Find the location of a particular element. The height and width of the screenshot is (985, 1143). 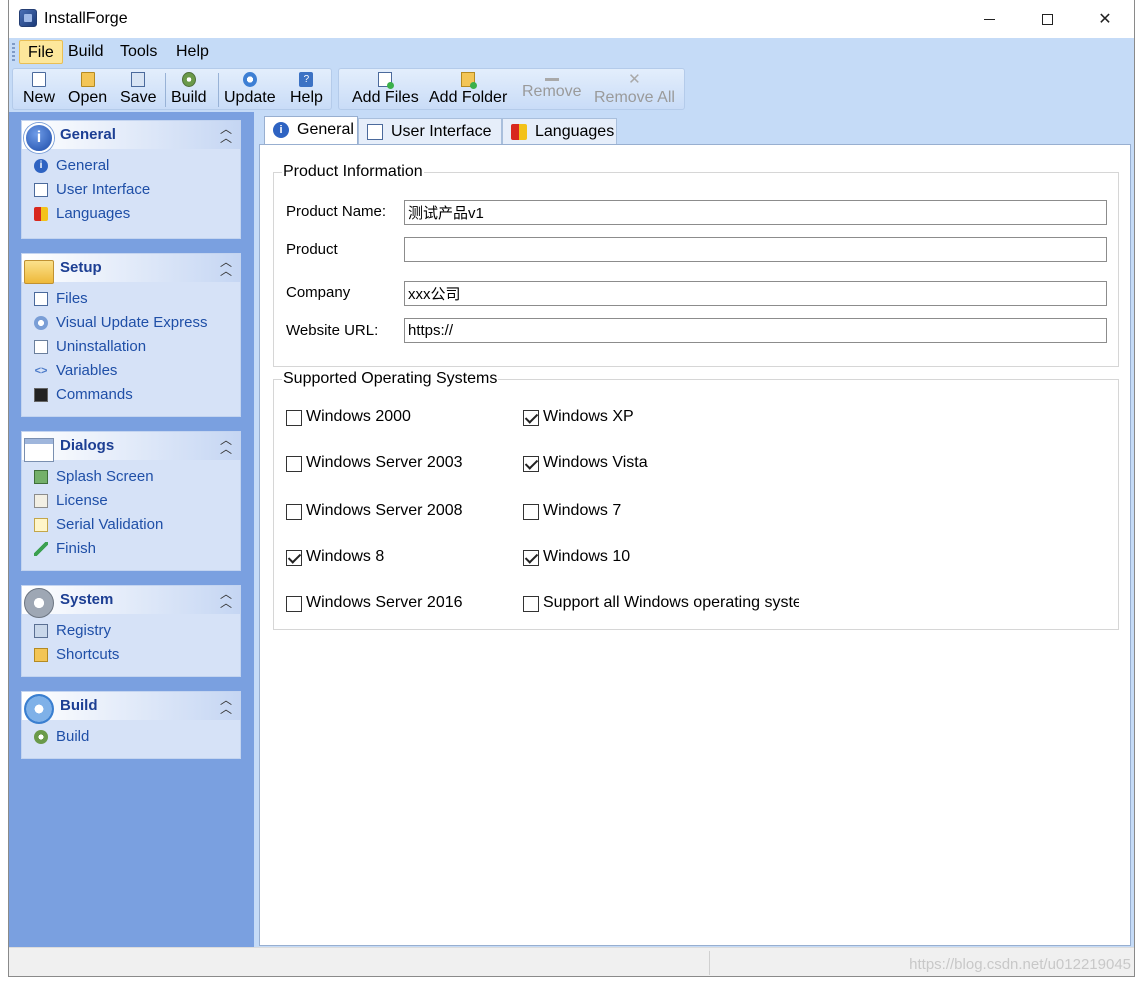

remove-button: Remove is located at coordinates (552, 90).